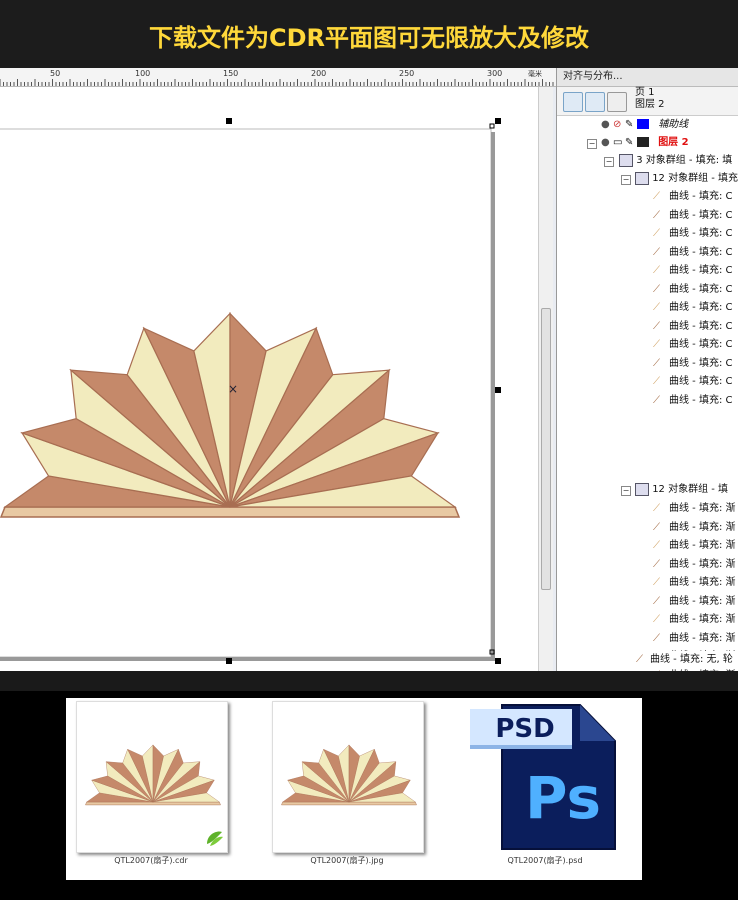 The height and width of the screenshot is (900, 738). What do you see at coordinates (155, 797) in the screenshot?
I see `cdr-preview-svg` at bounding box center [155, 797].